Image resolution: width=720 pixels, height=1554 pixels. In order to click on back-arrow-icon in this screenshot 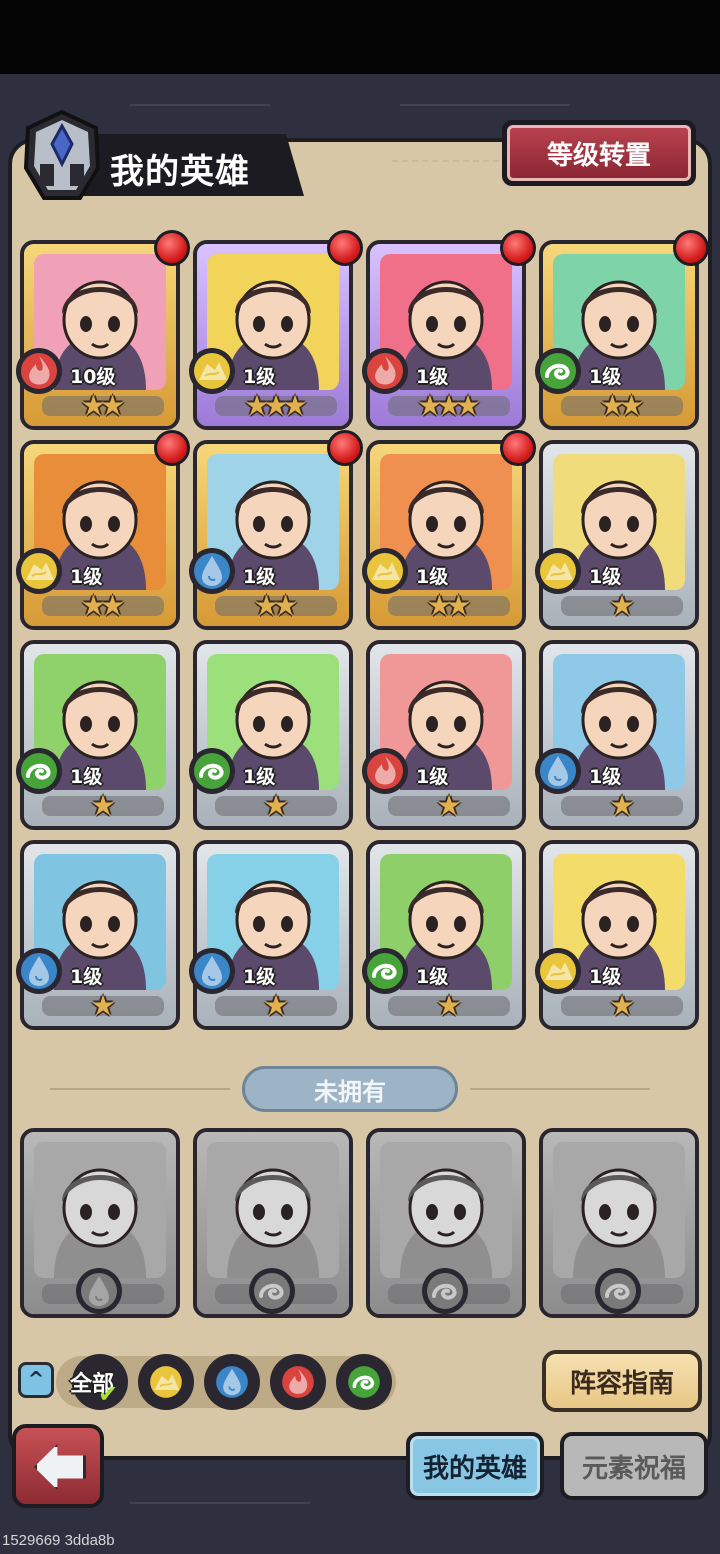, I will do `click(60, 1467)`.